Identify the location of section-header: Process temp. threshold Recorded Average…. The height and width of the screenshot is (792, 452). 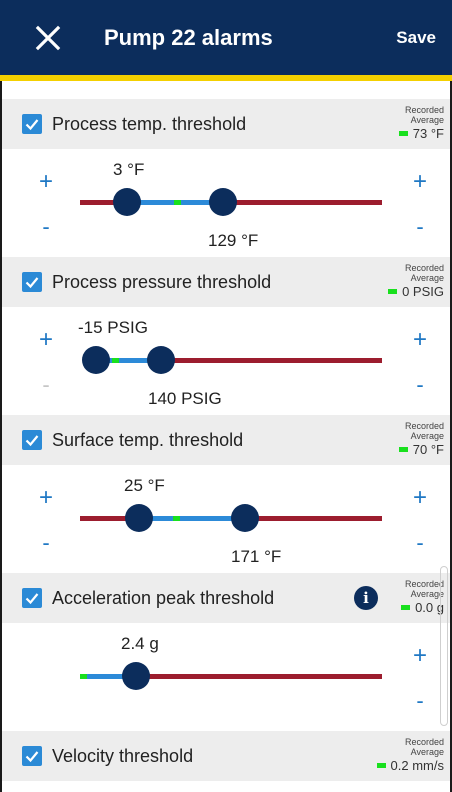
(226, 124).